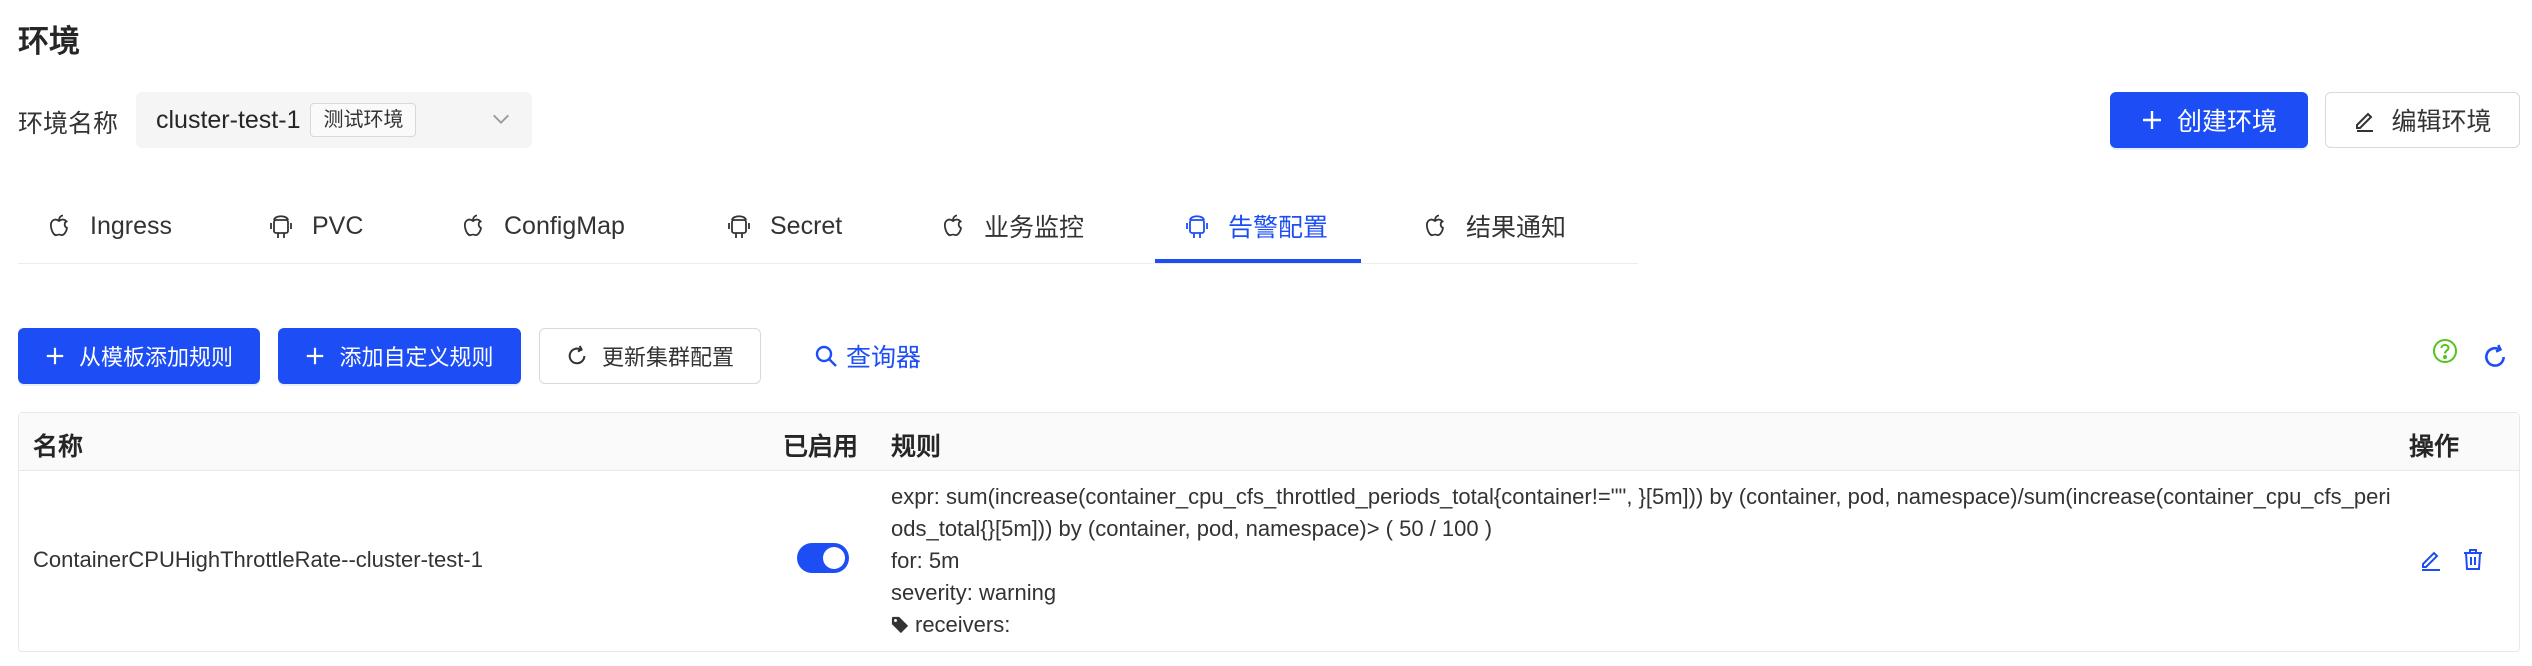 The height and width of the screenshot is (666, 2532). I want to click on add-from-template-label: 从模板添加规则, so click(155, 357).